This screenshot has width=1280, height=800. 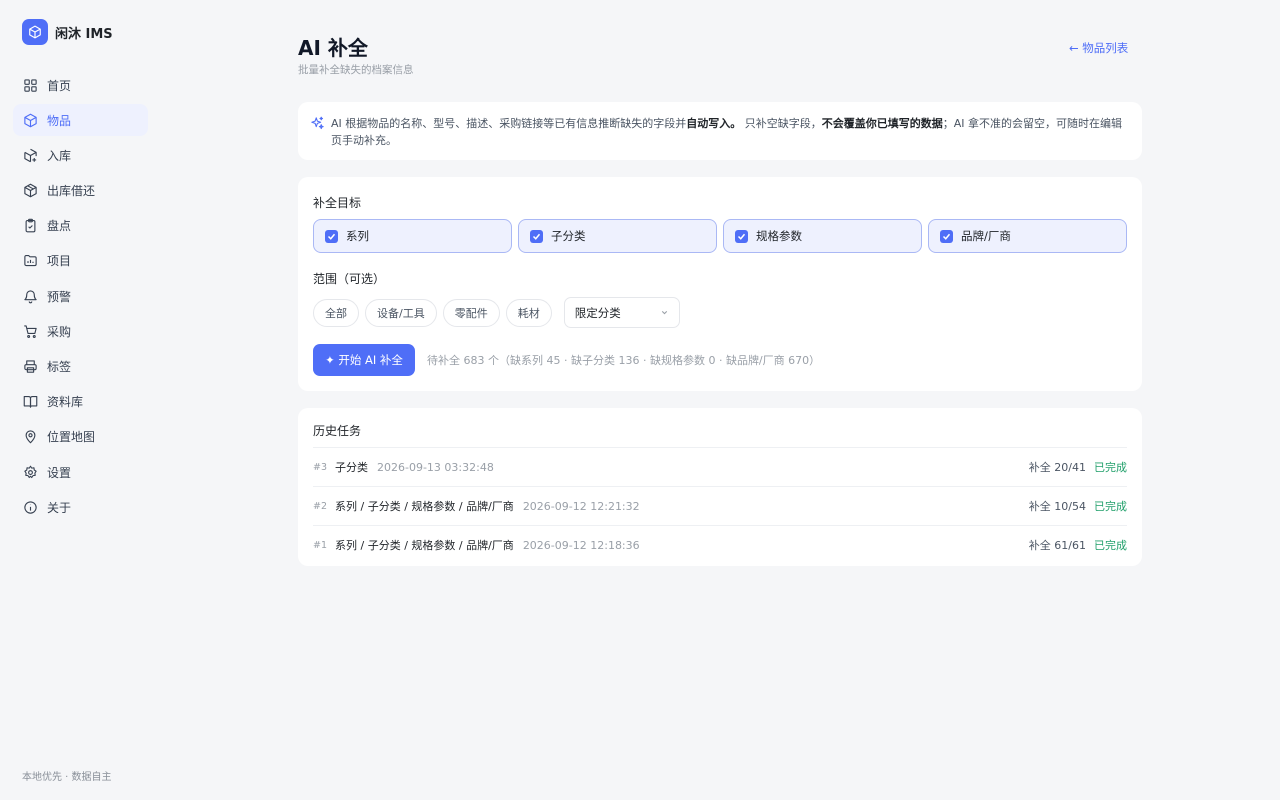 What do you see at coordinates (621, 312) in the screenshot?
I see `category-select: 限定分类` at bounding box center [621, 312].